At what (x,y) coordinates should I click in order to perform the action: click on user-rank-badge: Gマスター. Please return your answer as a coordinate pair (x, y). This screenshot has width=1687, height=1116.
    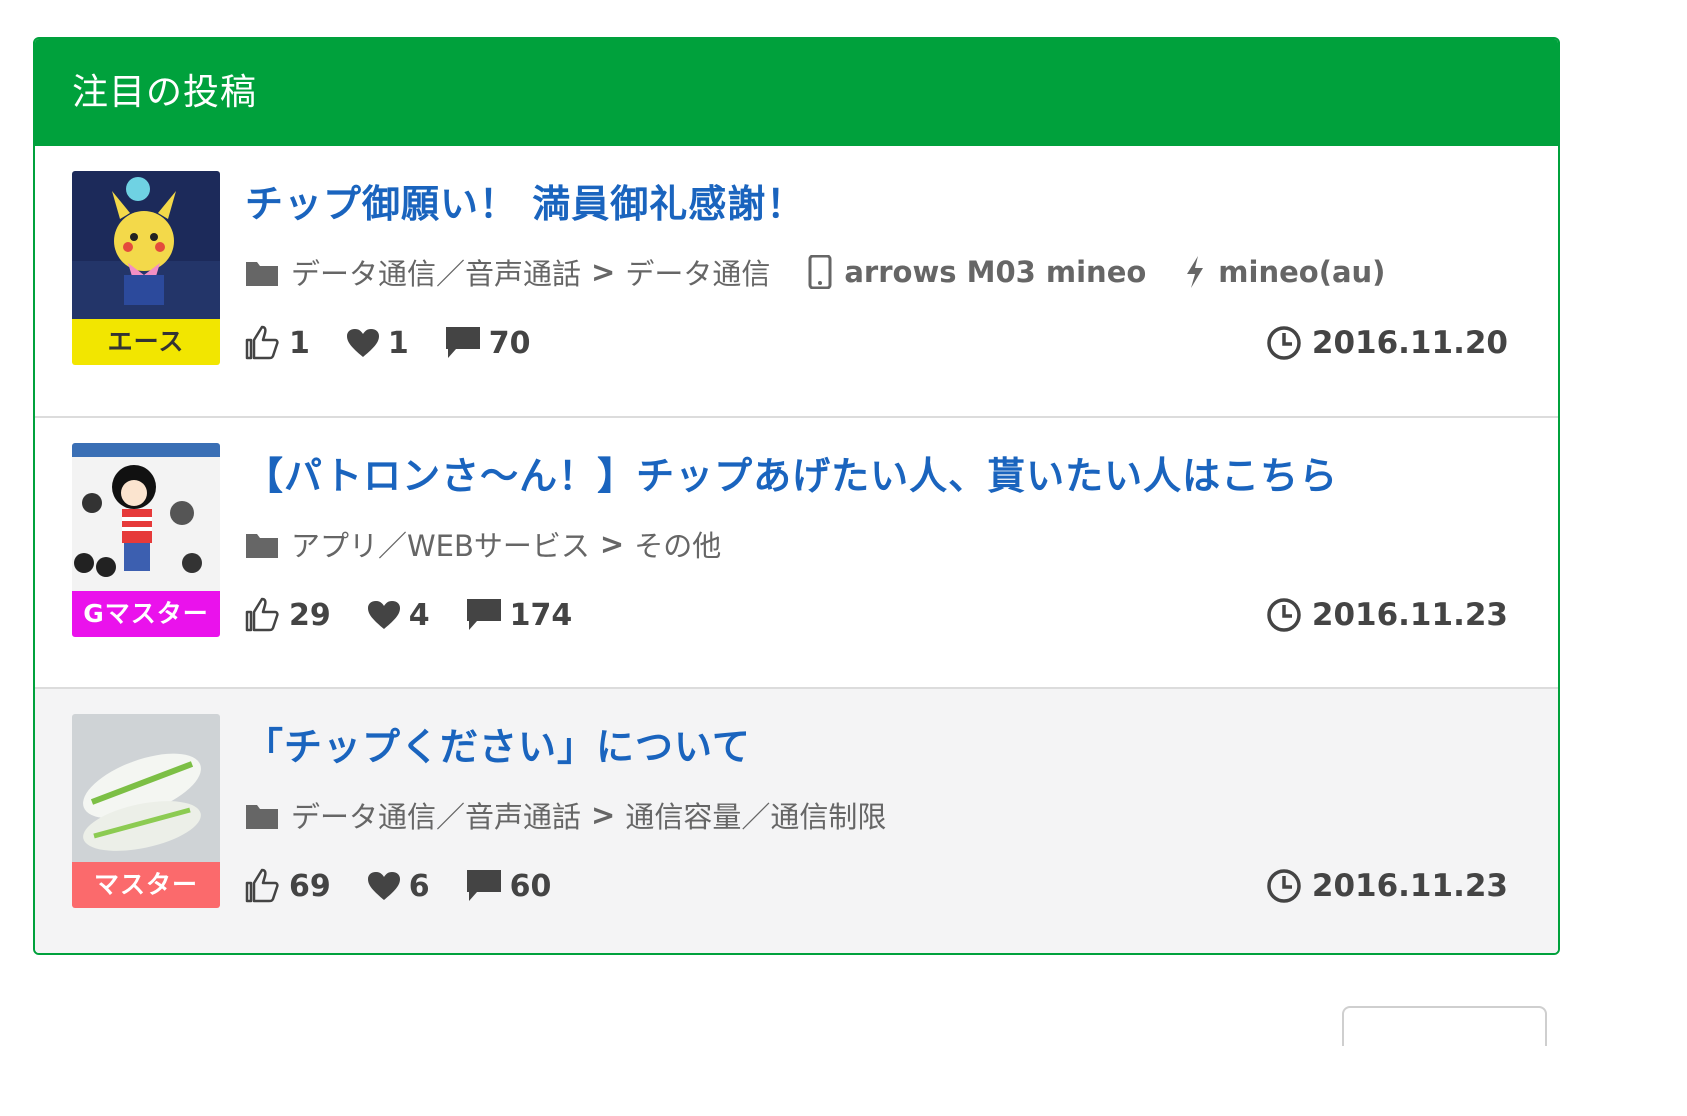
    Looking at the image, I should click on (146, 614).